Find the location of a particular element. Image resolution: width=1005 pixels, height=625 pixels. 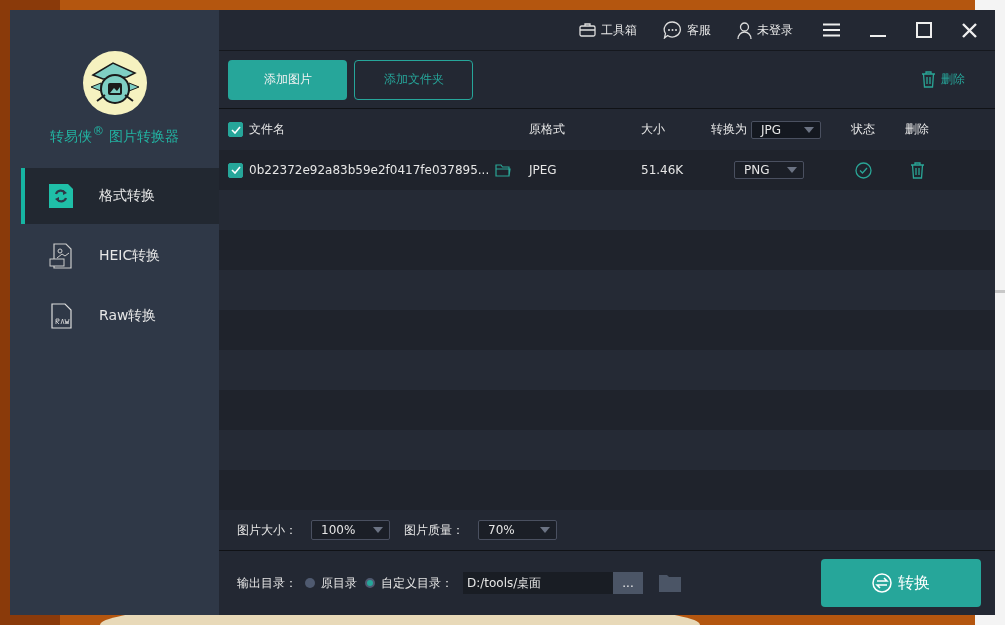

output-label: 输出目录： is located at coordinates (267, 583).